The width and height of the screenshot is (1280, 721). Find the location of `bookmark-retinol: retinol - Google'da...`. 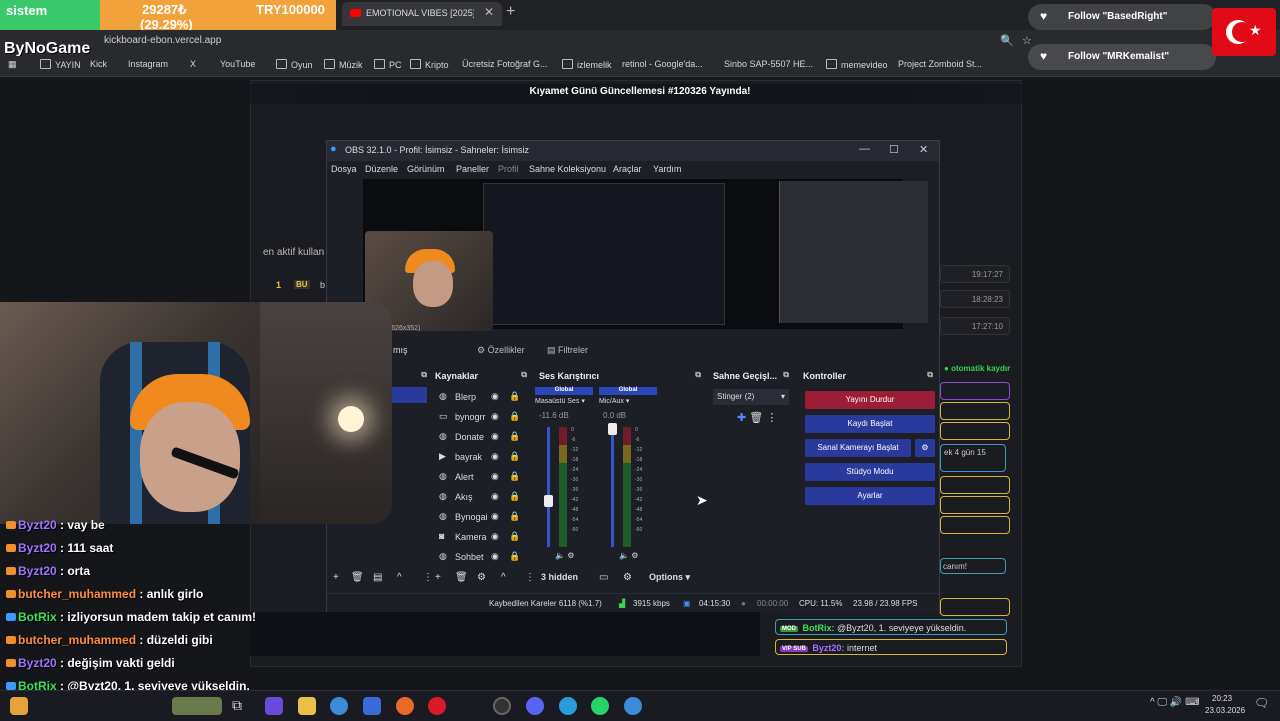

bookmark-retinol: retinol - Google'da... is located at coordinates (662, 64).